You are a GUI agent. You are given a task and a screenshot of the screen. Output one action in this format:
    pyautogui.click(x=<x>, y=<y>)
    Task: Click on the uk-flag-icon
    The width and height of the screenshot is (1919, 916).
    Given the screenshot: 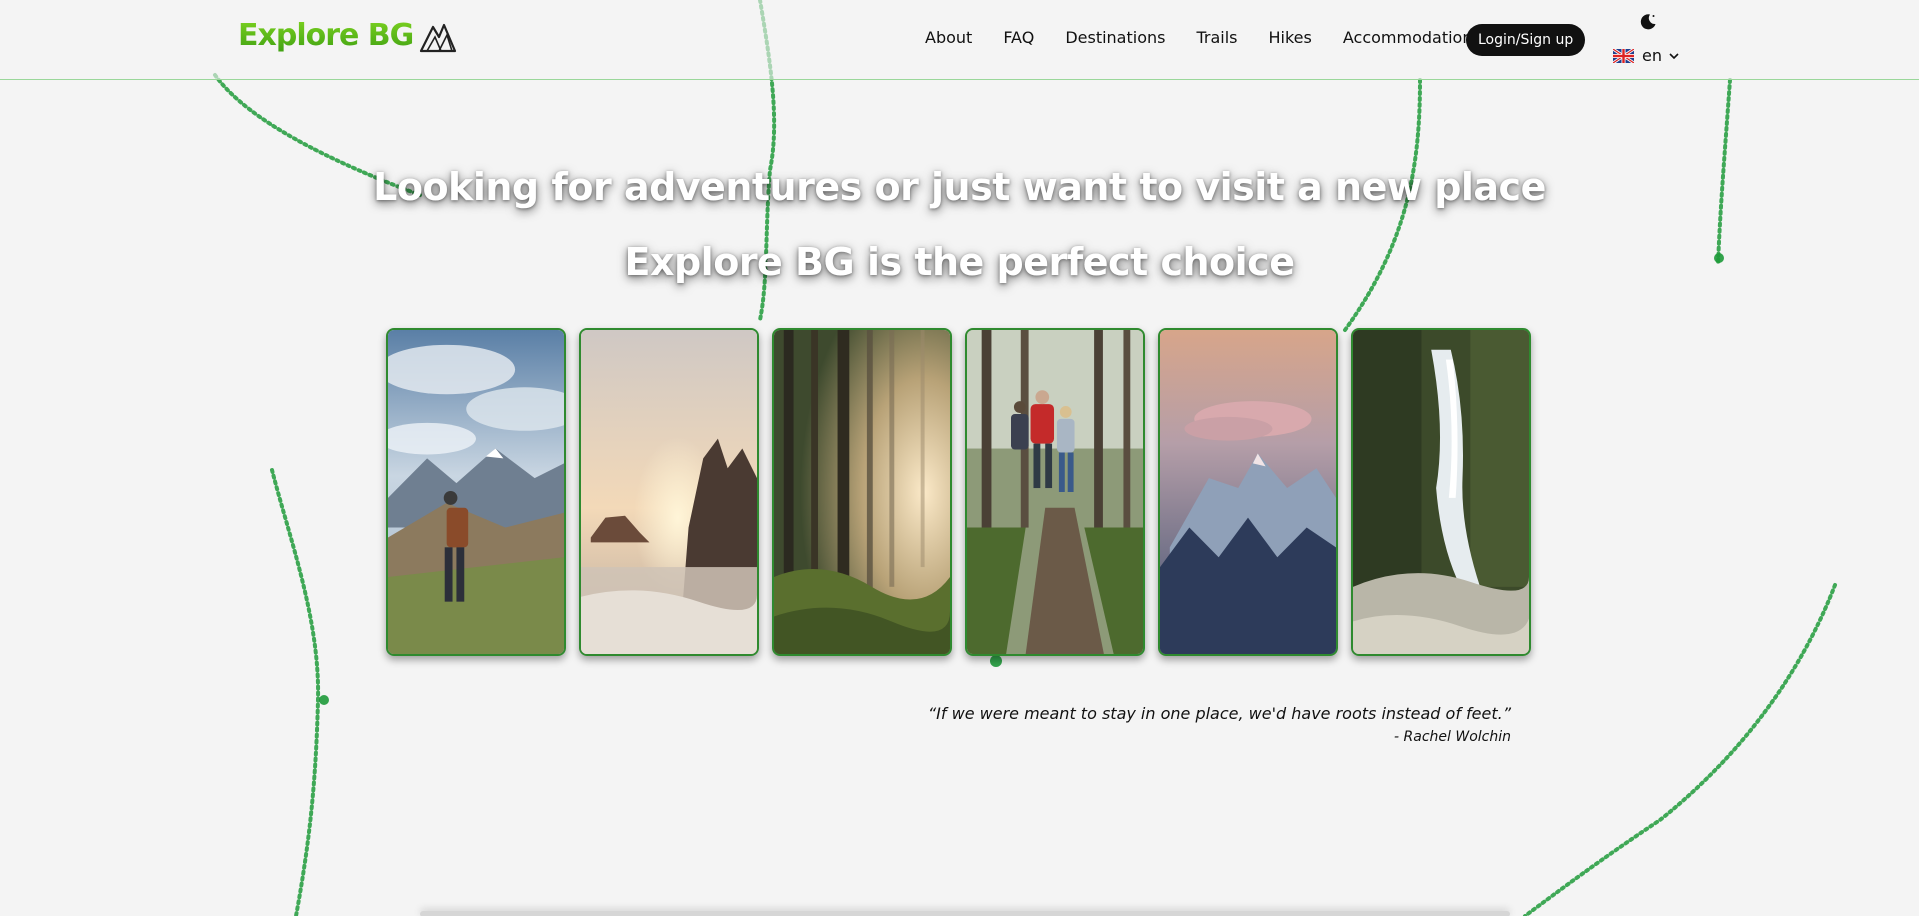 What is the action you would take?
    pyautogui.click(x=1623, y=55)
    